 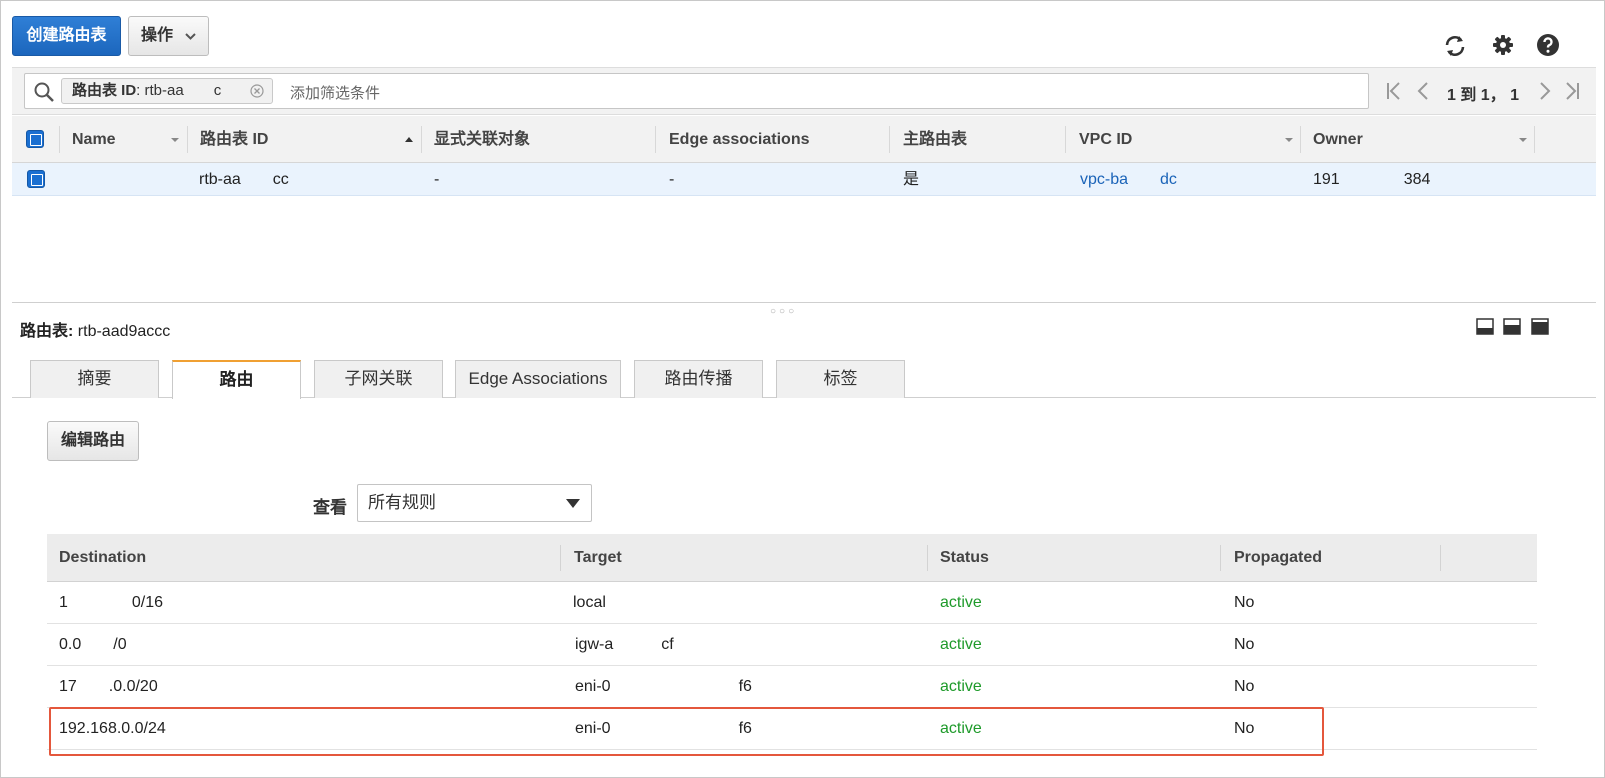 What do you see at coordinates (1483, 95) in the screenshot?
I see `pager-text: 1 到 1， 1` at bounding box center [1483, 95].